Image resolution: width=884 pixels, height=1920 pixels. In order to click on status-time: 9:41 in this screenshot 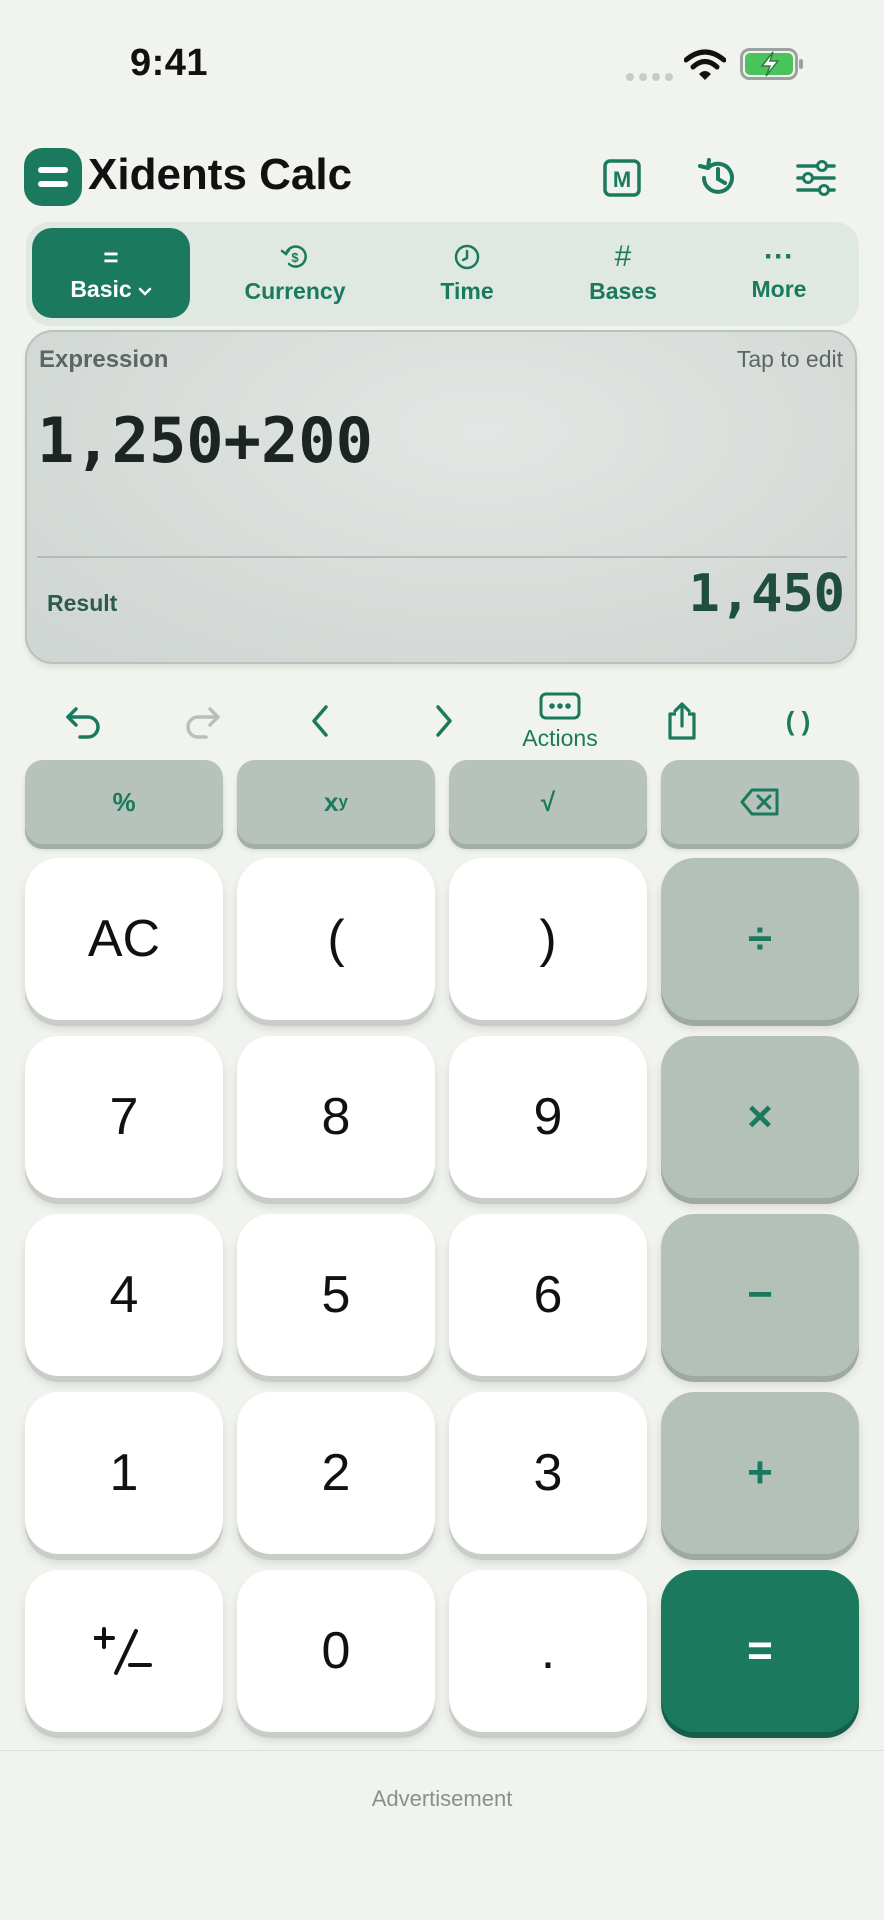, I will do `click(169, 63)`.